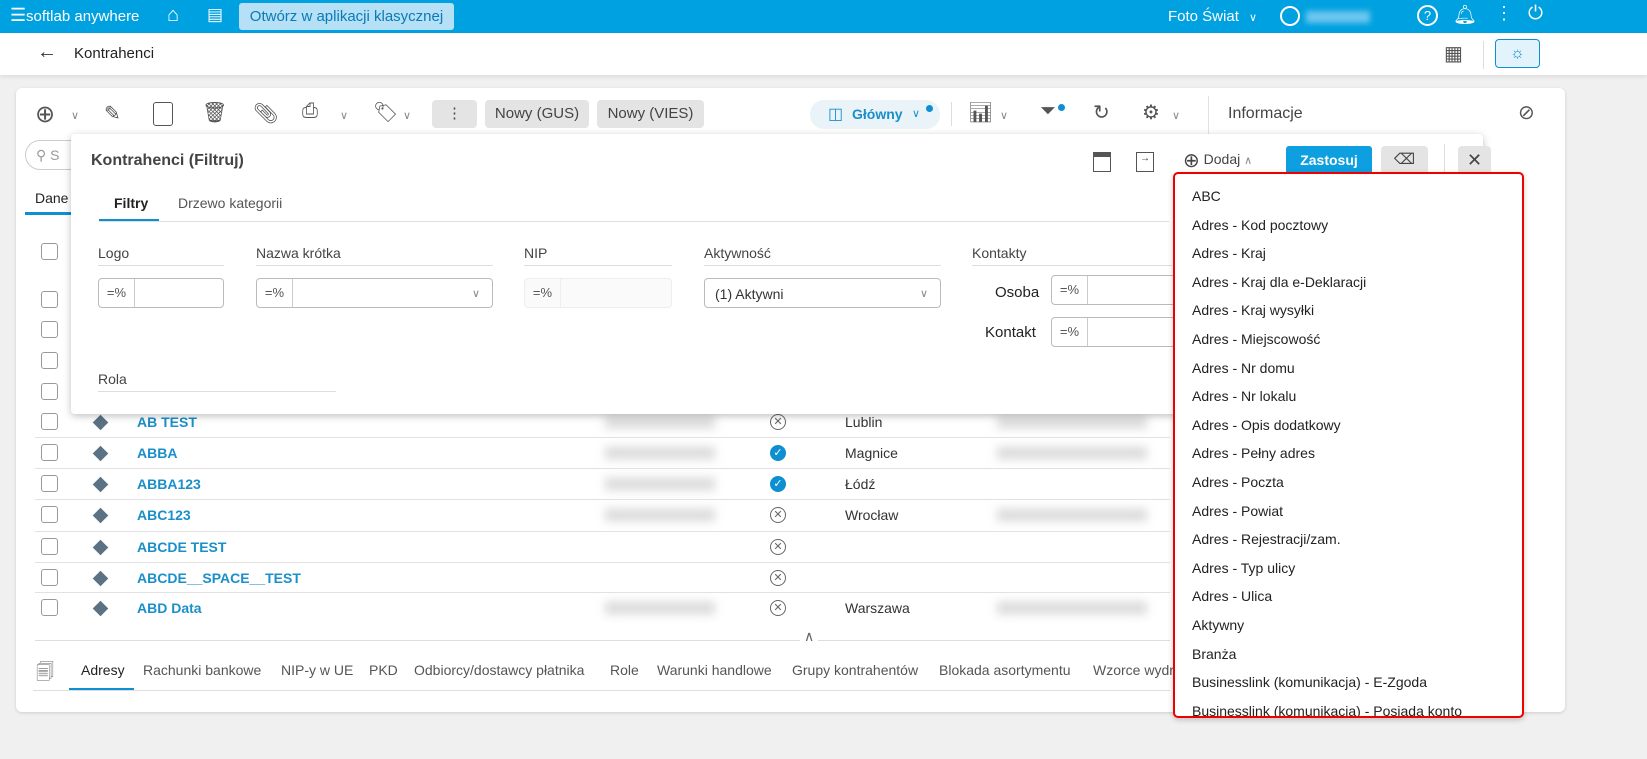  I want to click on layout-grid-icon: ▦, so click(1453, 53).